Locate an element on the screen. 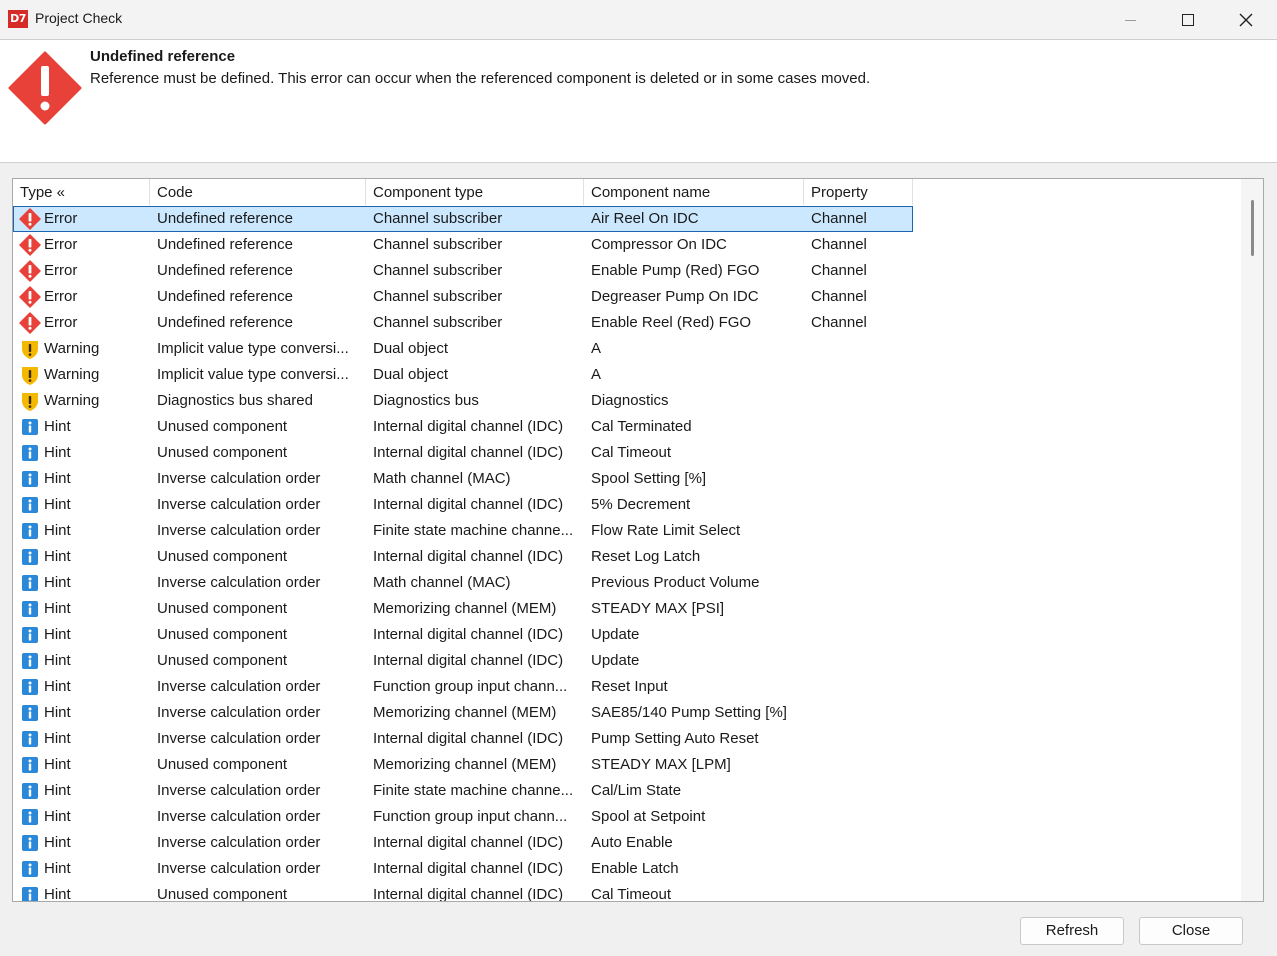  minimize-button is located at coordinates (1130, 20).